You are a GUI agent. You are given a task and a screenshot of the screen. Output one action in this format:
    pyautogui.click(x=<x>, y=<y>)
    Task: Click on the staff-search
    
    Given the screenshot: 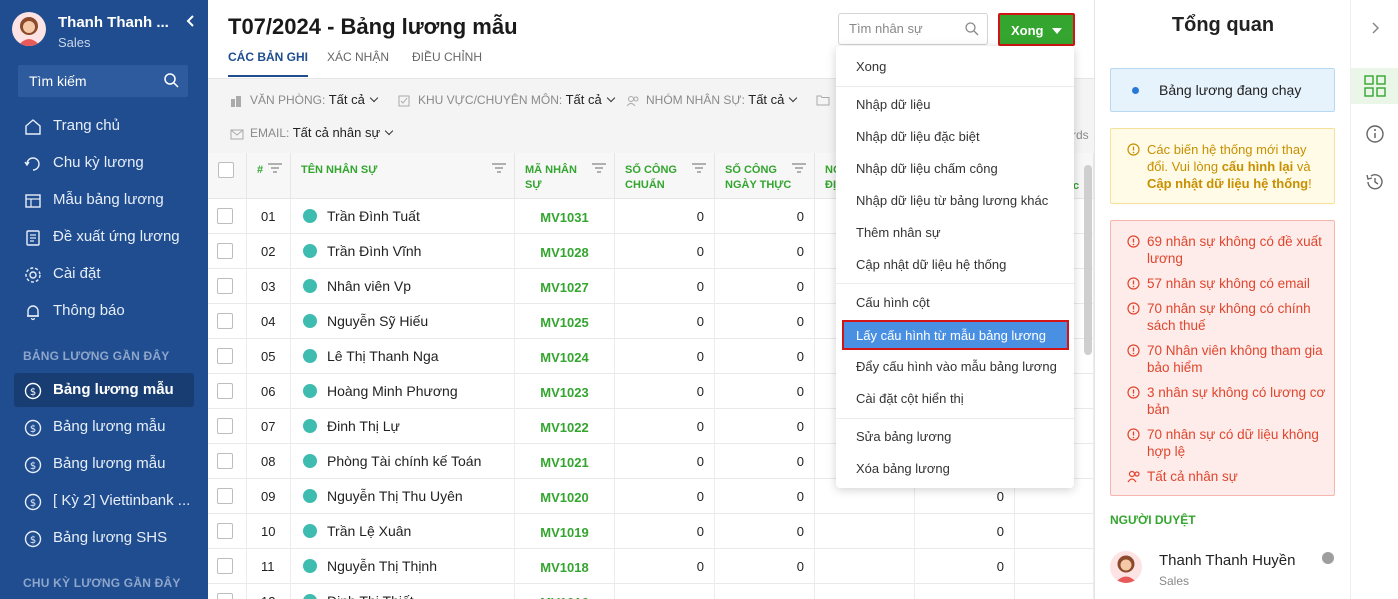 What is the action you would take?
    pyautogui.click(x=913, y=29)
    